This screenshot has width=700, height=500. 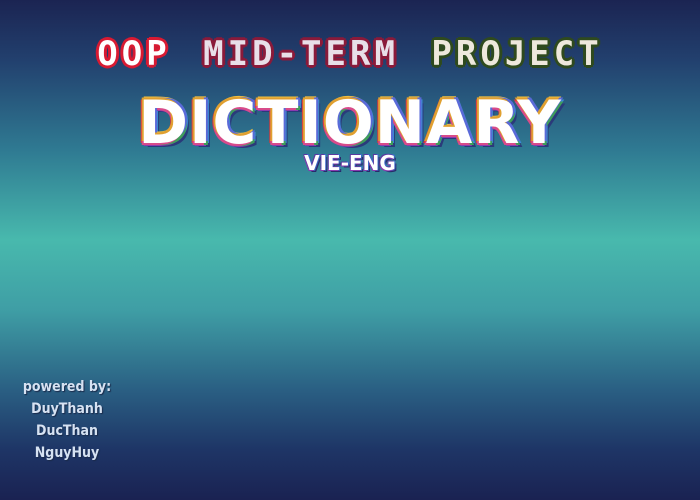 What do you see at coordinates (67, 387) in the screenshot?
I see `credits-label: powered by:` at bounding box center [67, 387].